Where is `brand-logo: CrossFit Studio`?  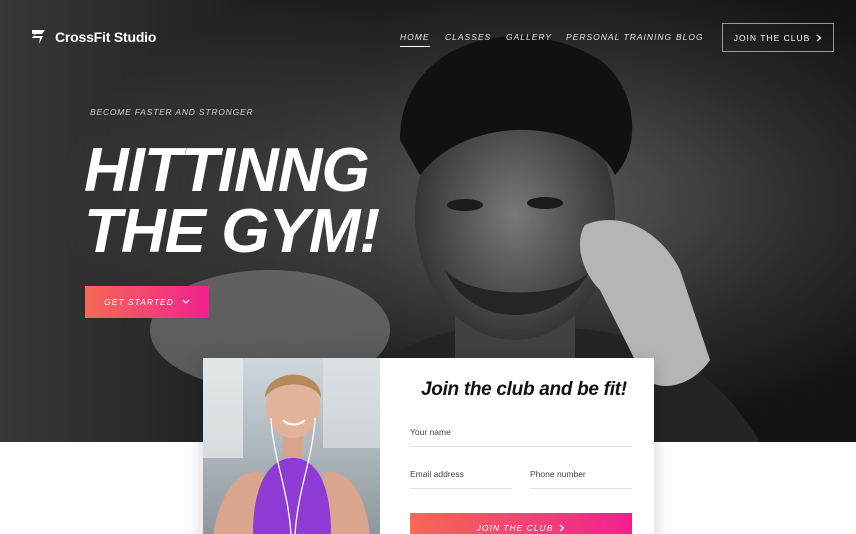
brand-logo: CrossFit Studio is located at coordinates (93, 37).